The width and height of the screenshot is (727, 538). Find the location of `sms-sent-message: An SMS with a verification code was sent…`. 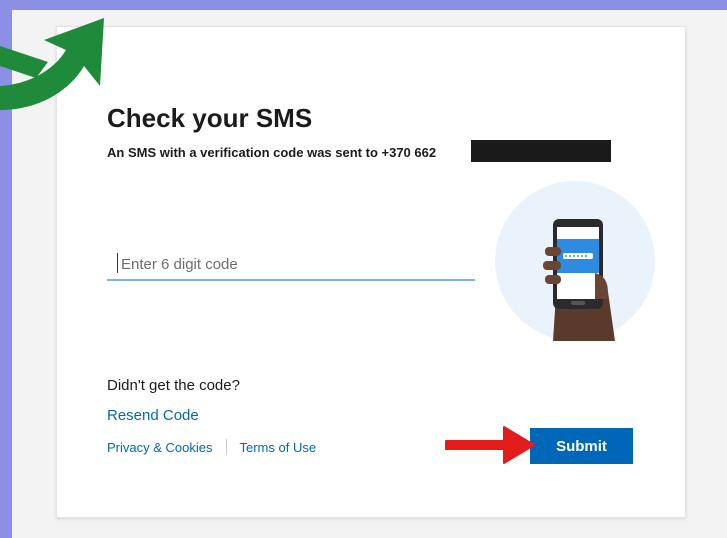

sms-sent-message: An SMS with a verification code was sent… is located at coordinates (272, 152).